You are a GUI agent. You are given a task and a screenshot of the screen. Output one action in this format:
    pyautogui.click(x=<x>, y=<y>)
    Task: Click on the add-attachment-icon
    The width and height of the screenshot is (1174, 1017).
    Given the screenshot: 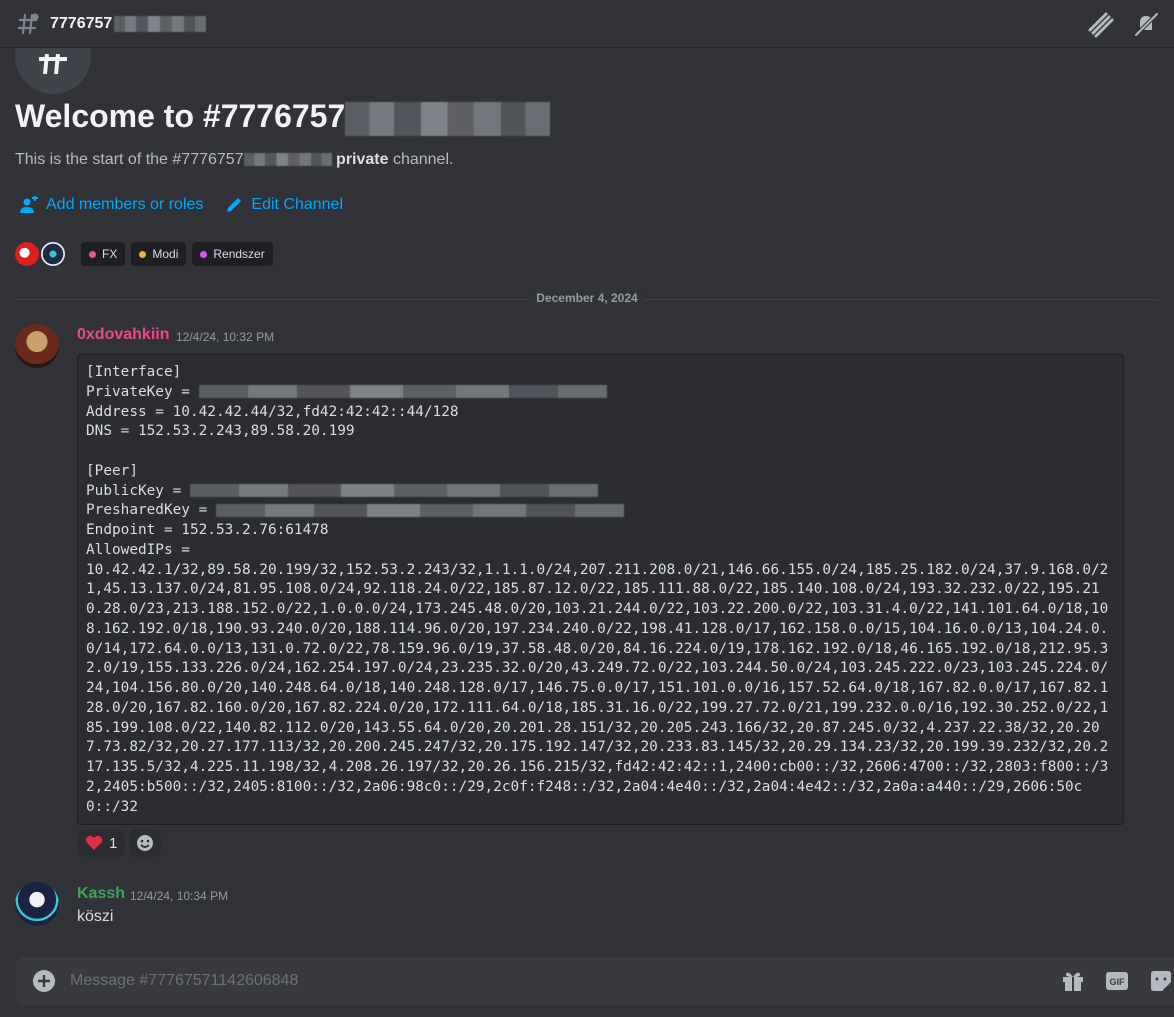 What is the action you would take?
    pyautogui.click(x=44, y=981)
    